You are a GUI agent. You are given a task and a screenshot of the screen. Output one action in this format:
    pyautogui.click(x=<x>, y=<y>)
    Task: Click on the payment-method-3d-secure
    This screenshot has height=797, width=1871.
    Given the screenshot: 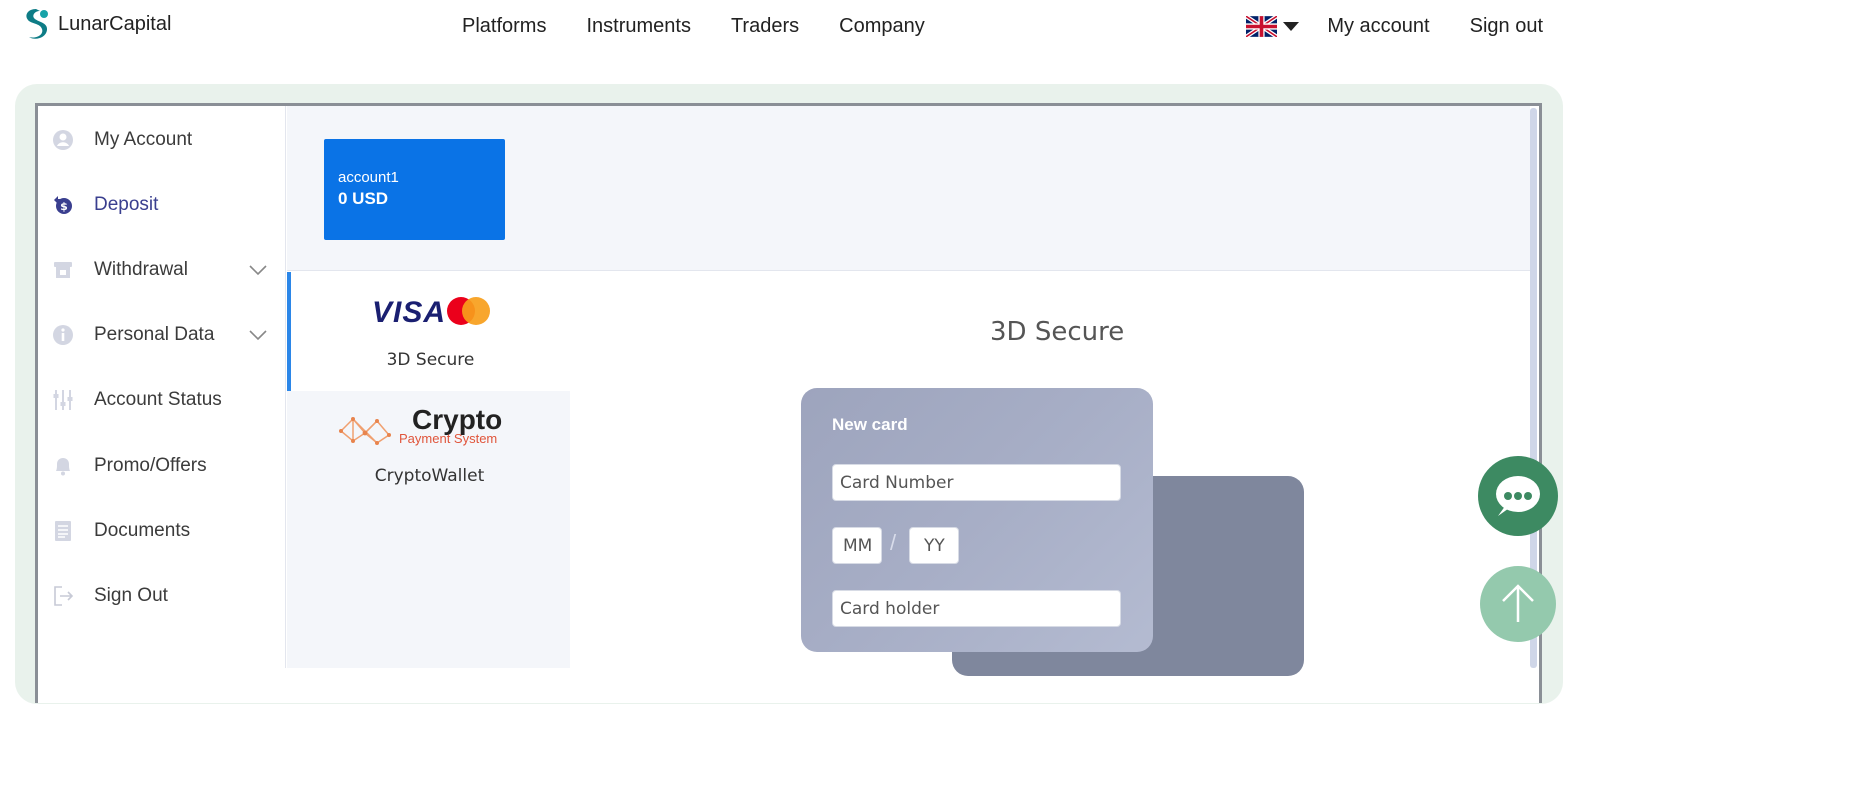 What is the action you would take?
    pyautogui.click(x=428, y=331)
    